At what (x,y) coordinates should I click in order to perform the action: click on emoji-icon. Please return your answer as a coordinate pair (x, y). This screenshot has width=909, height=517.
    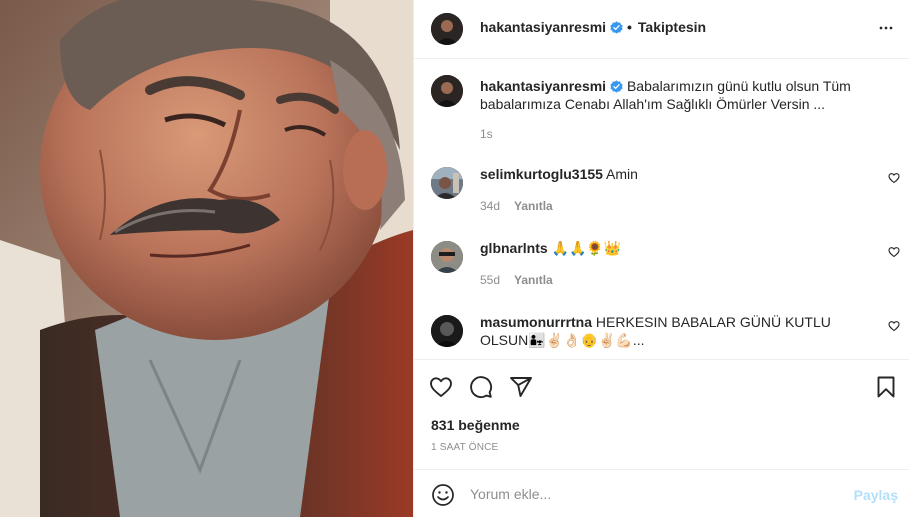
    Looking at the image, I should click on (443, 495).